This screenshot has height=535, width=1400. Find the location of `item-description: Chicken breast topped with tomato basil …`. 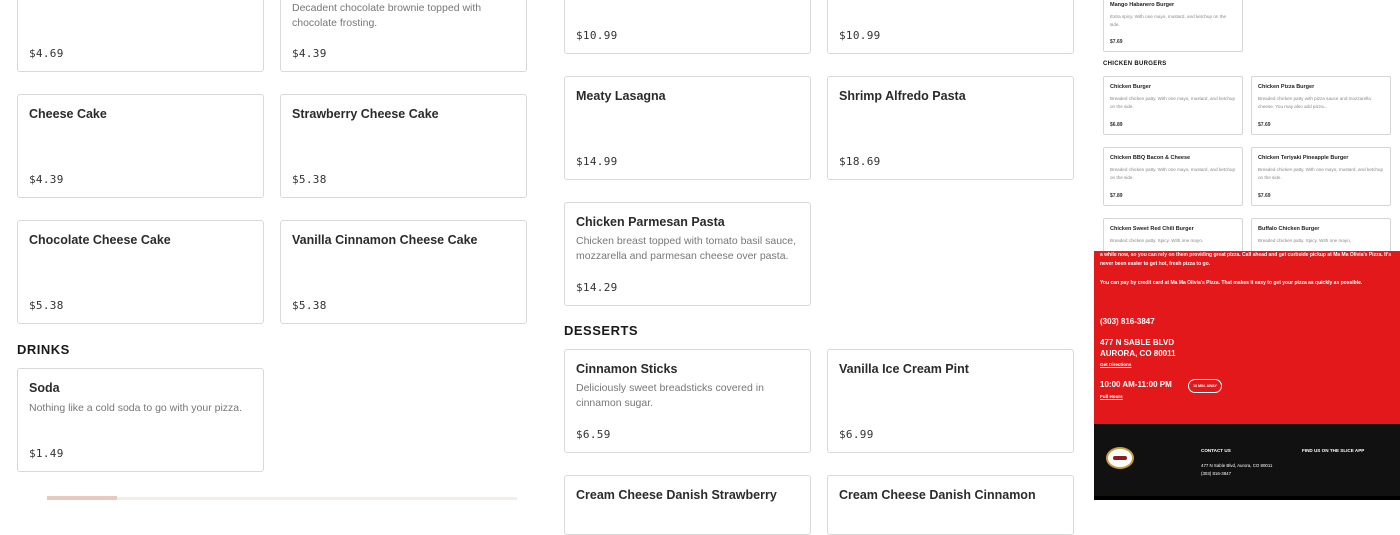

item-description: Chicken breast topped with tomato basil … is located at coordinates (686, 248).